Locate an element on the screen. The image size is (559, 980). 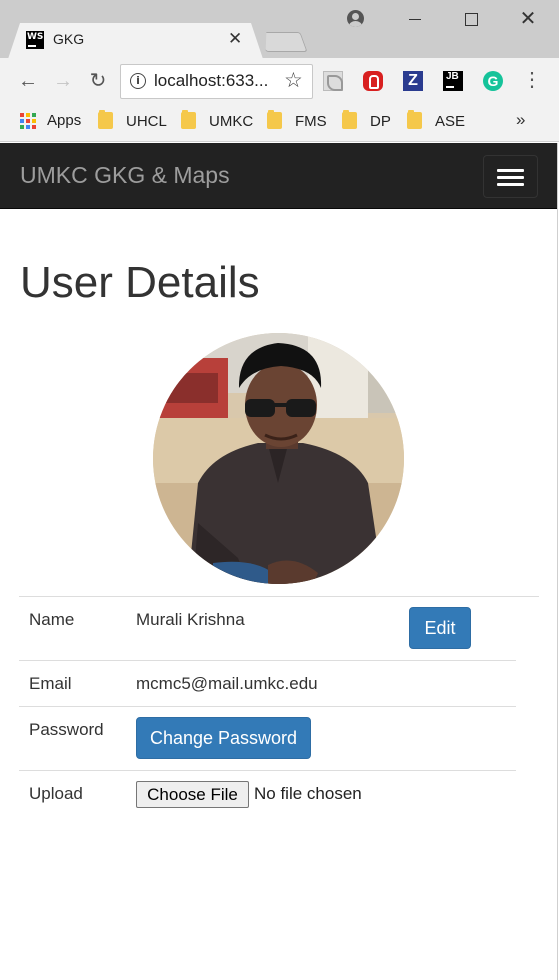
navbar-brand: UMKC GKG & Maps is located at coordinates (125, 175).